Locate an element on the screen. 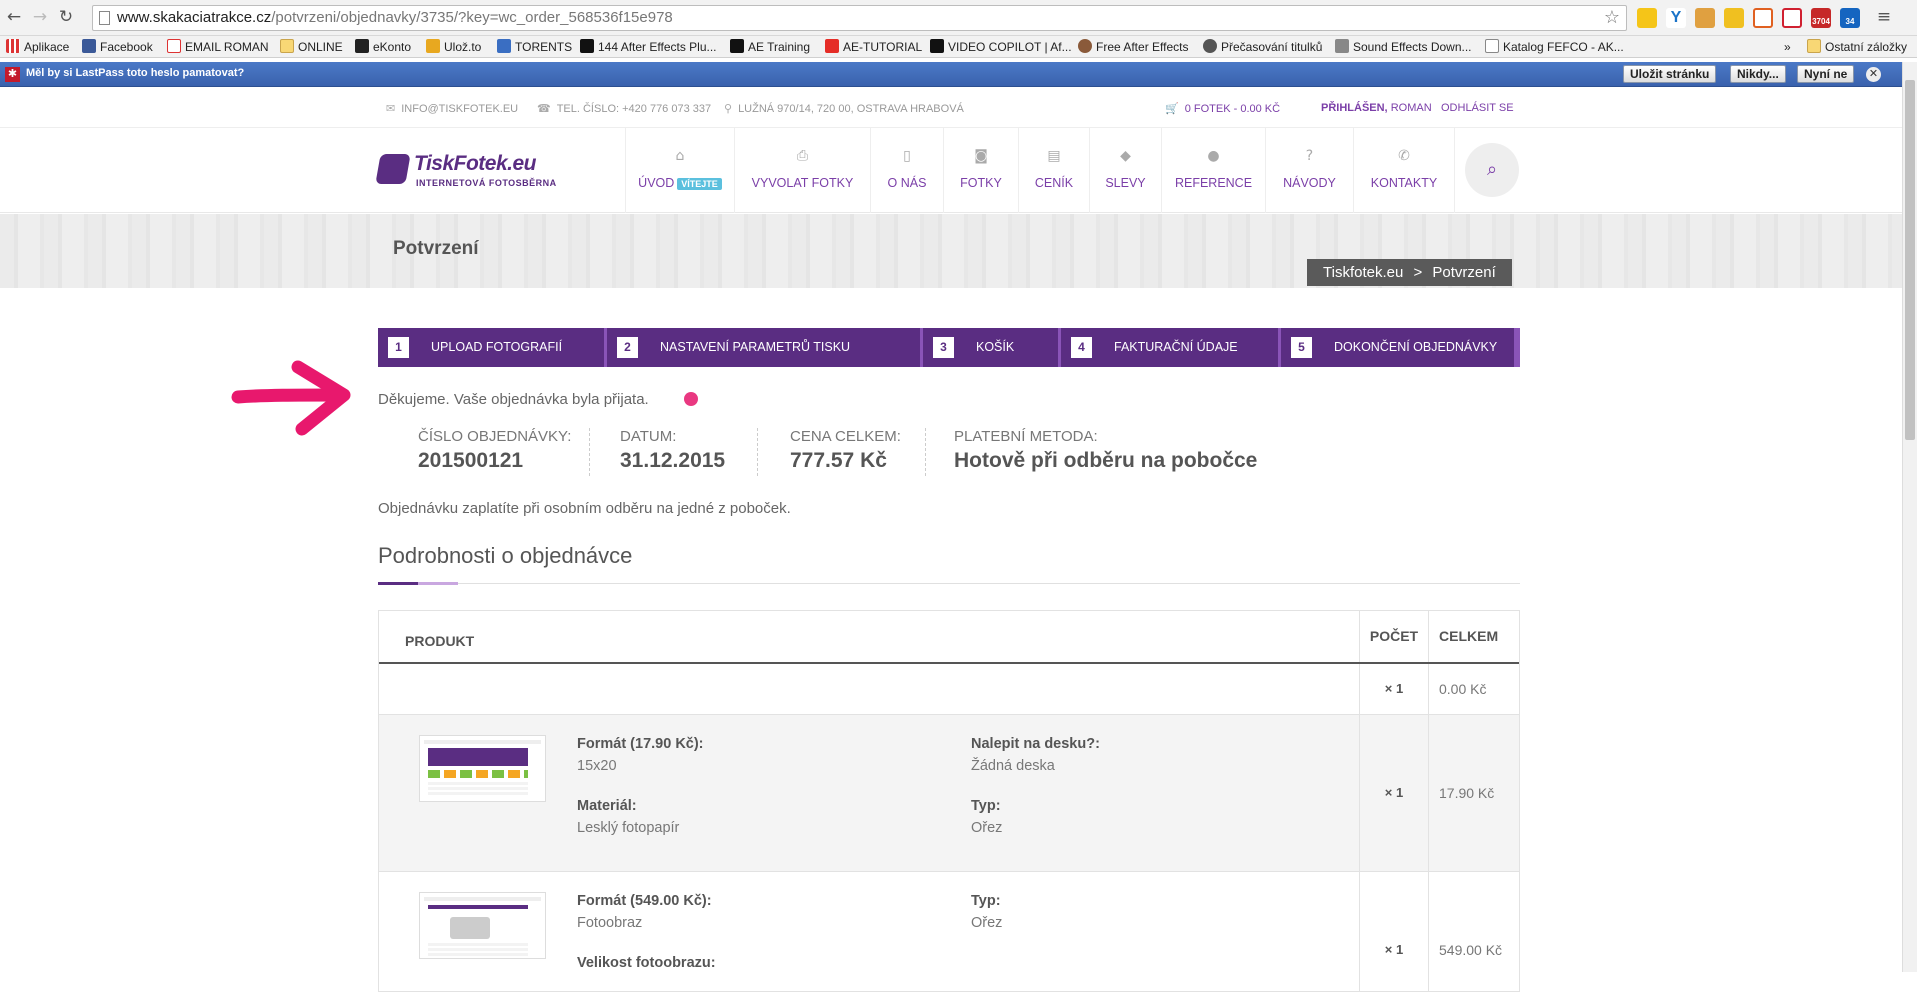 The width and height of the screenshot is (1917, 992). contact-email: ✉ INFO@TISKFOTEK.EU is located at coordinates (452, 108).